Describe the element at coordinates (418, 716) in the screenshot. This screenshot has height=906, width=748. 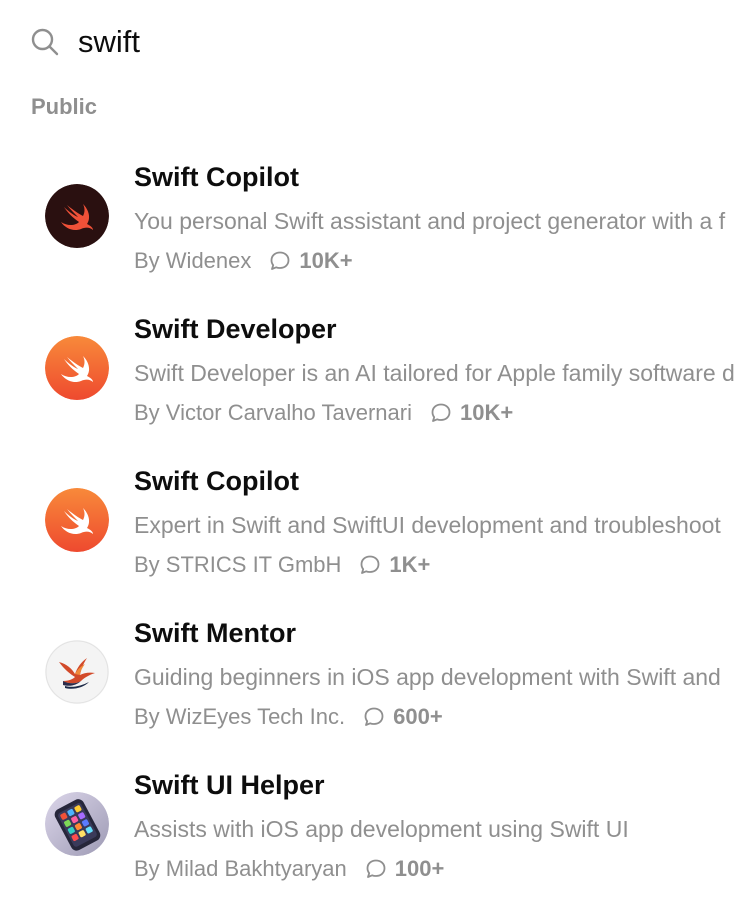
I see `conversation-count: 600+` at that location.